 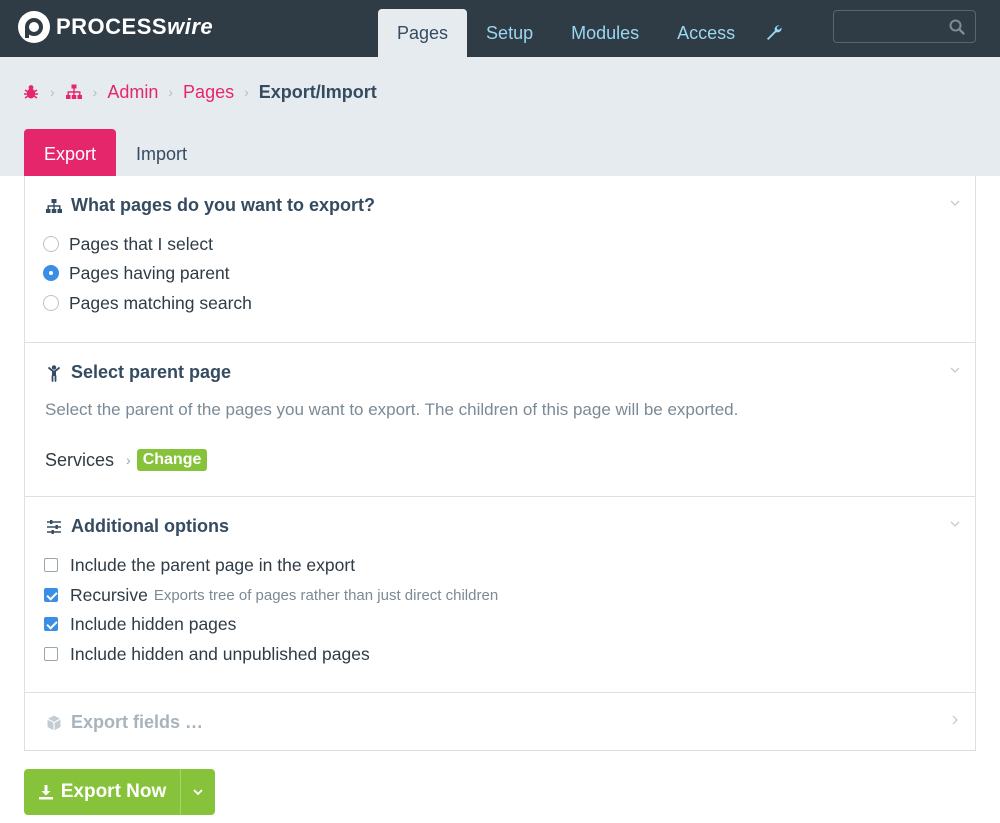 I want to click on nav-item-access: Access, so click(x=706, y=33).